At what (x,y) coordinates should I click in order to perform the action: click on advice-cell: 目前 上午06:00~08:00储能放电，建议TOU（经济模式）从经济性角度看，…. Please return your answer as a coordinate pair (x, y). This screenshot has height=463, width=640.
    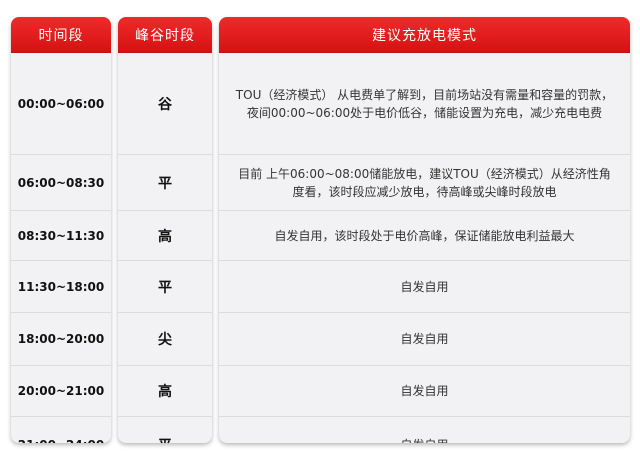
    Looking at the image, I should click on (424, 183).